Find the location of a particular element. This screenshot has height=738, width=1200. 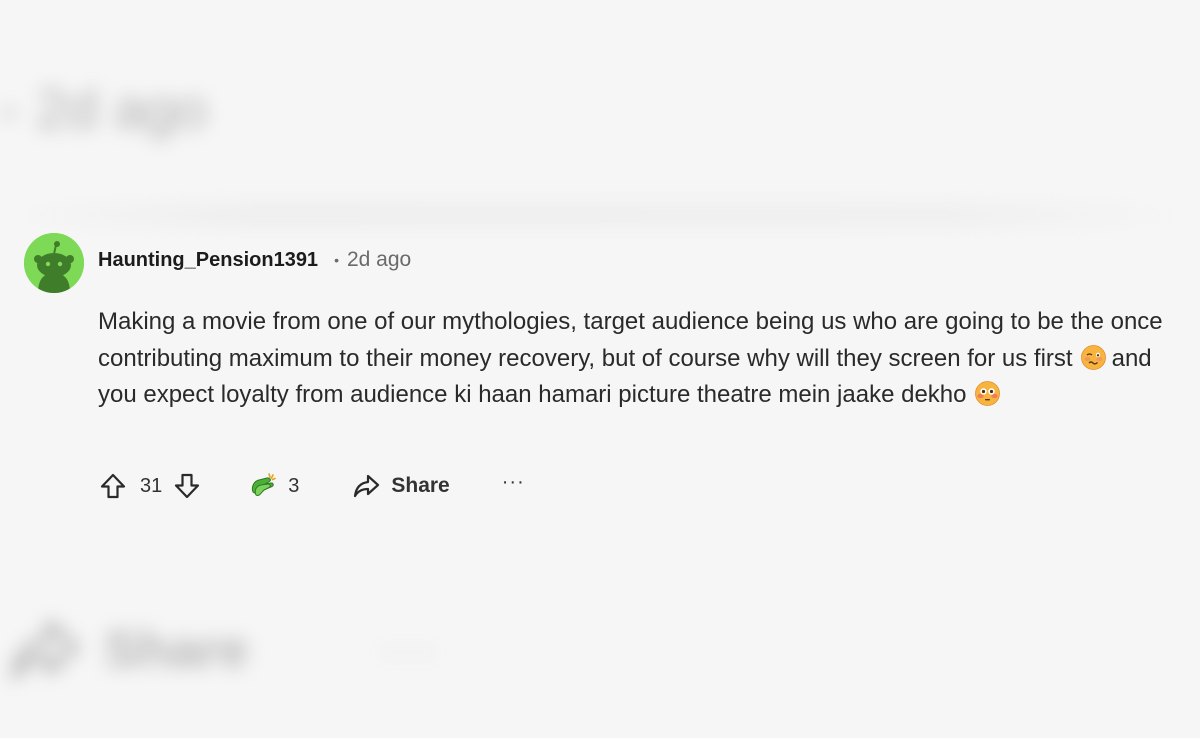

more-options-button: ··· is located at coordinates (513, 486).